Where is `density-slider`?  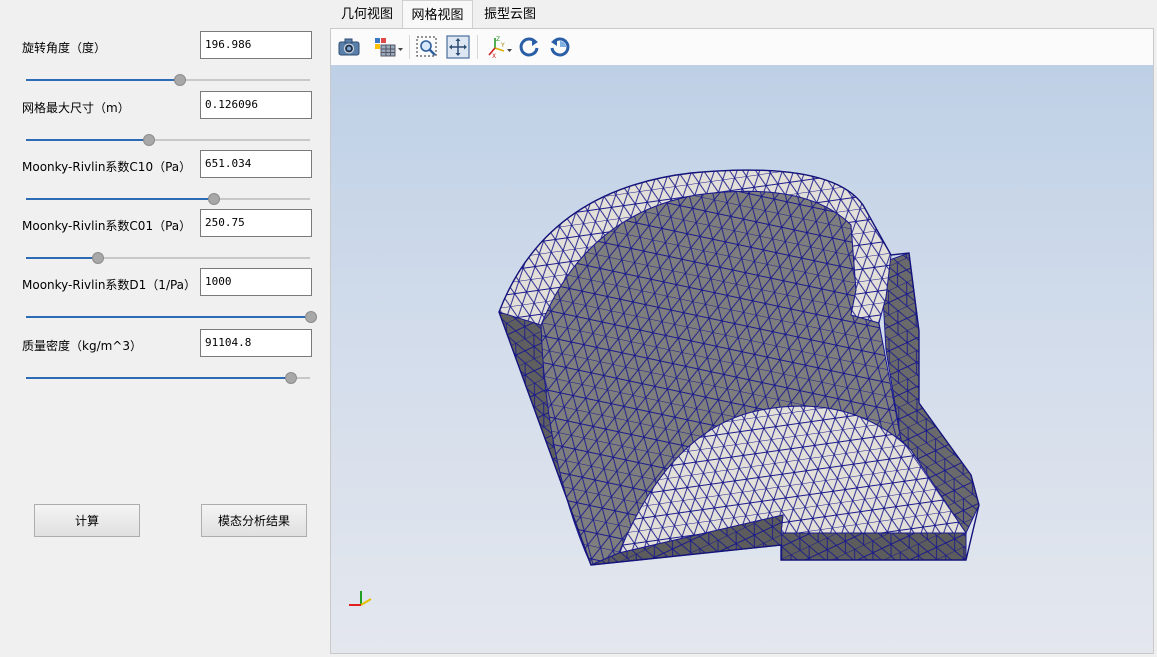
density-slider is located at coordinates (168, 378).